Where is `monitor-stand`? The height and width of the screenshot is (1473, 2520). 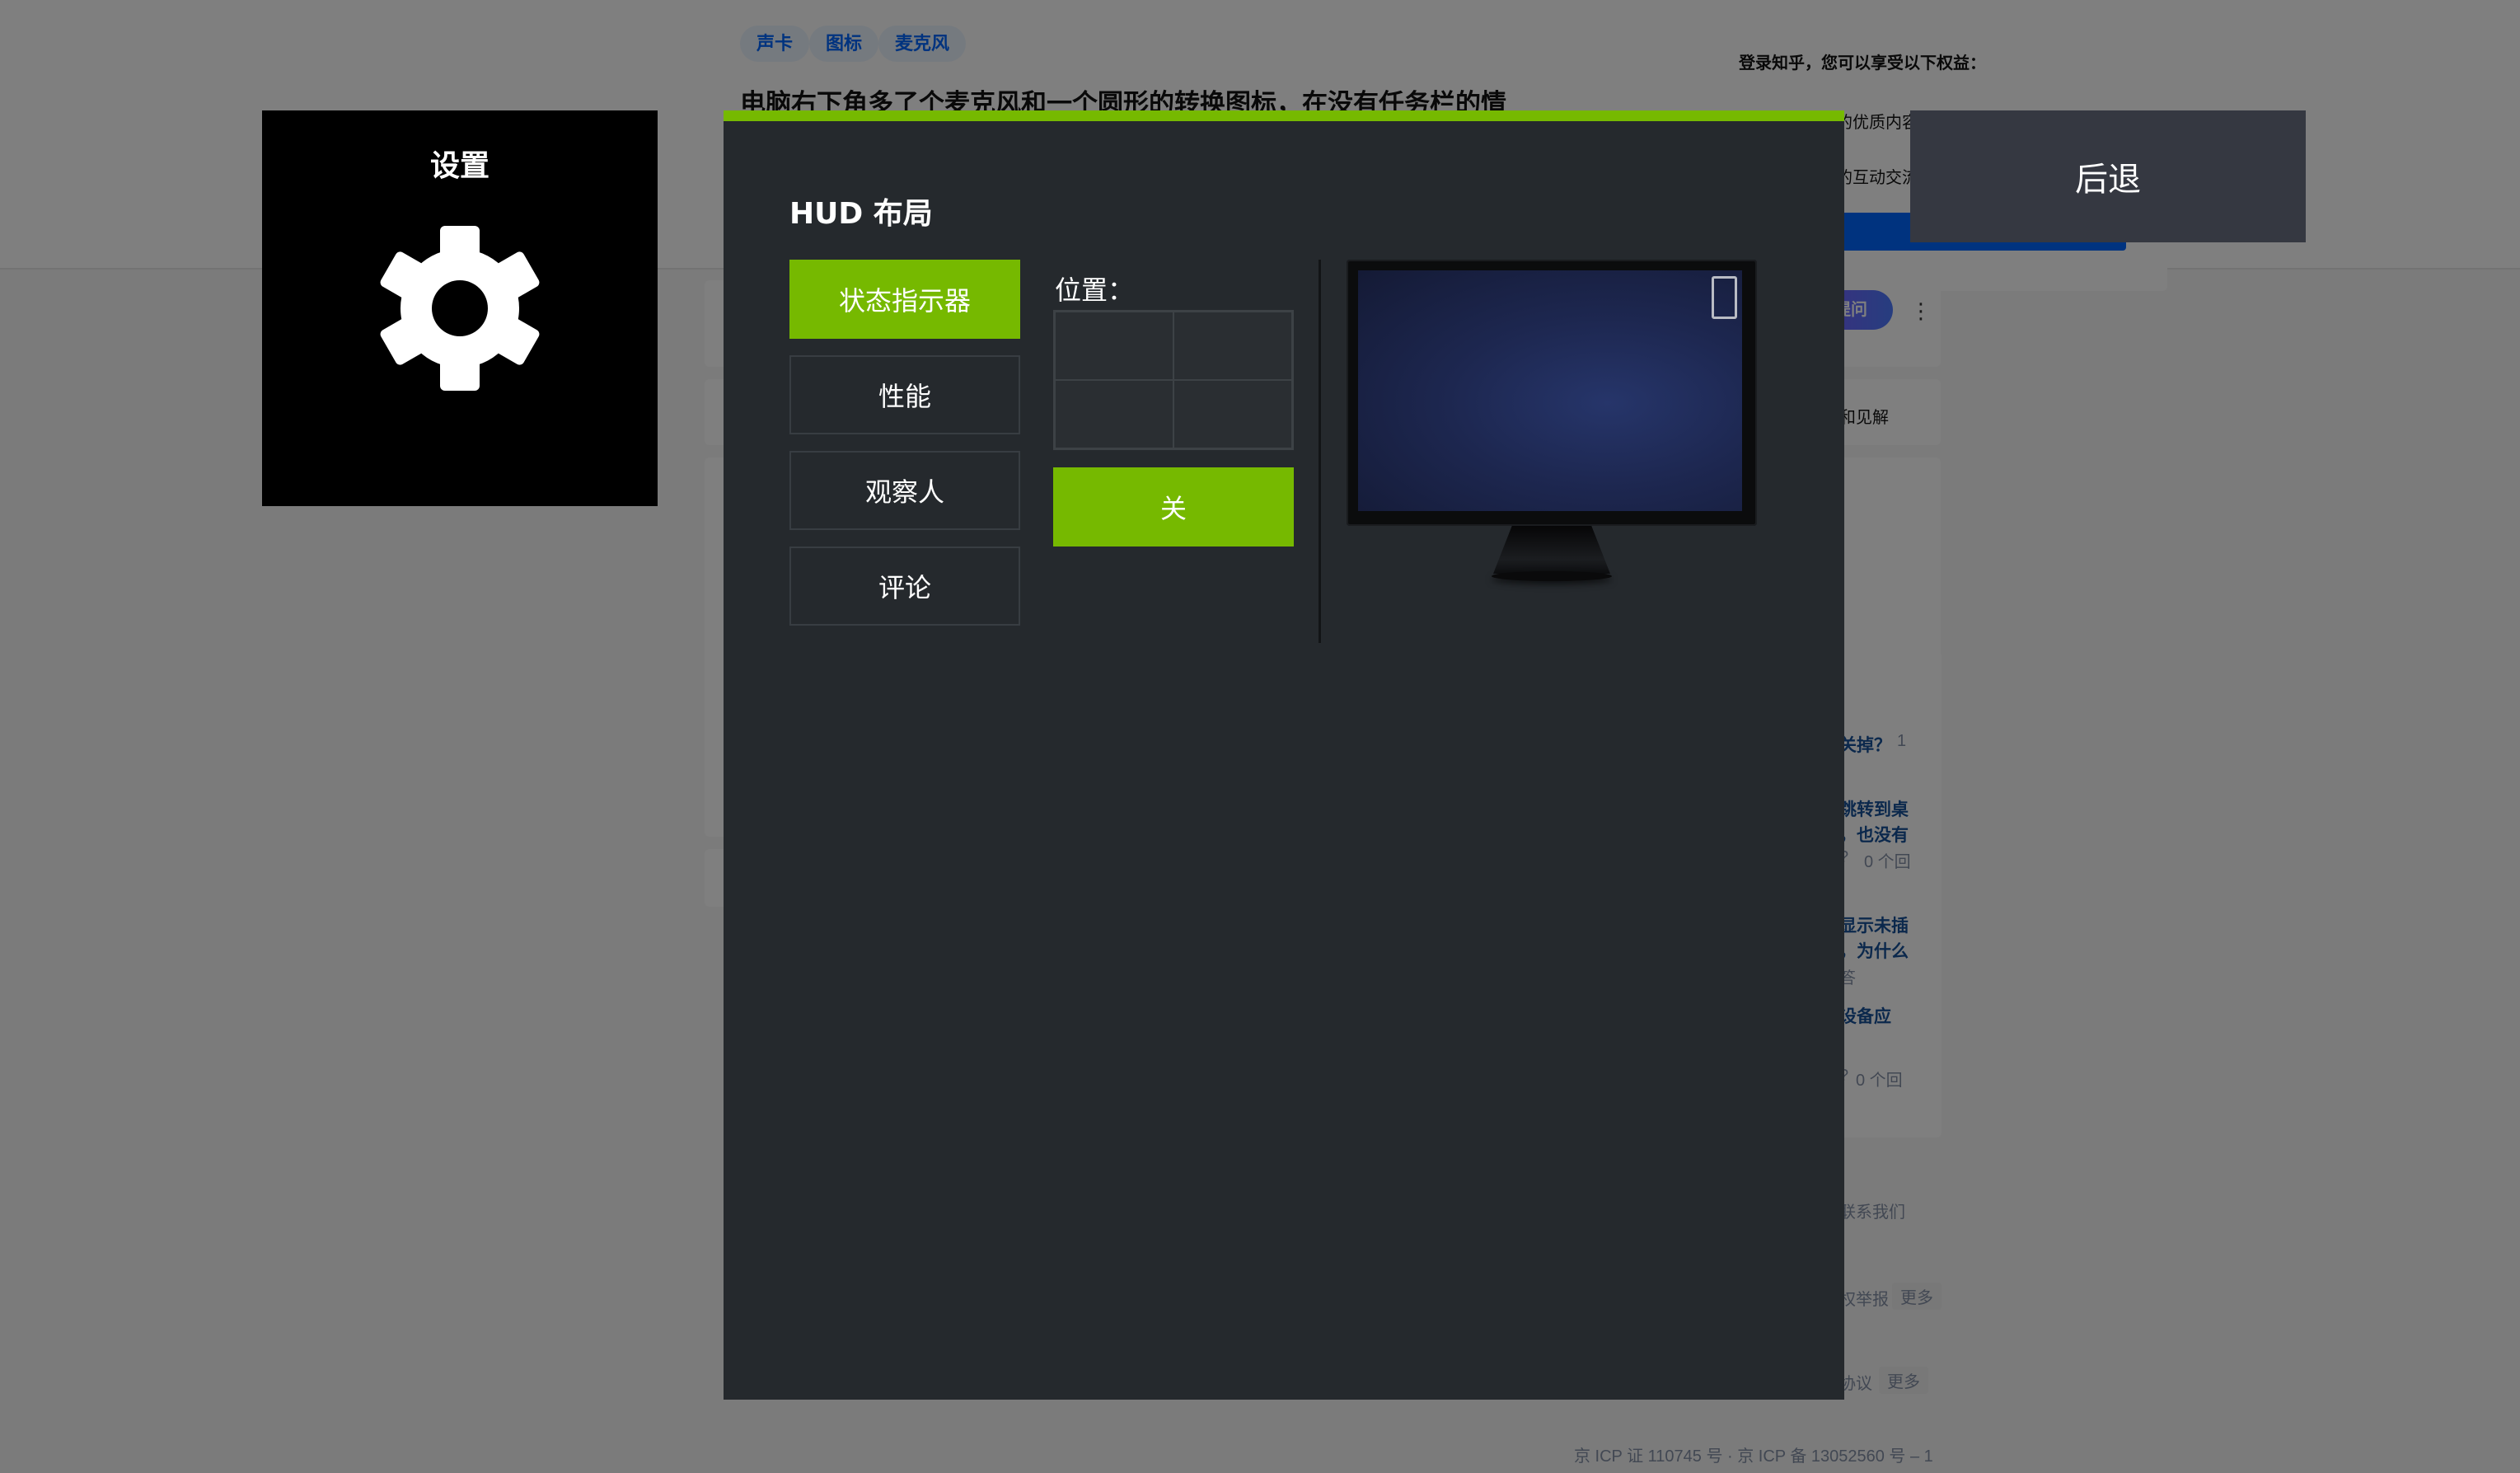
monitor-stand is located at coordinates (1551, 550).